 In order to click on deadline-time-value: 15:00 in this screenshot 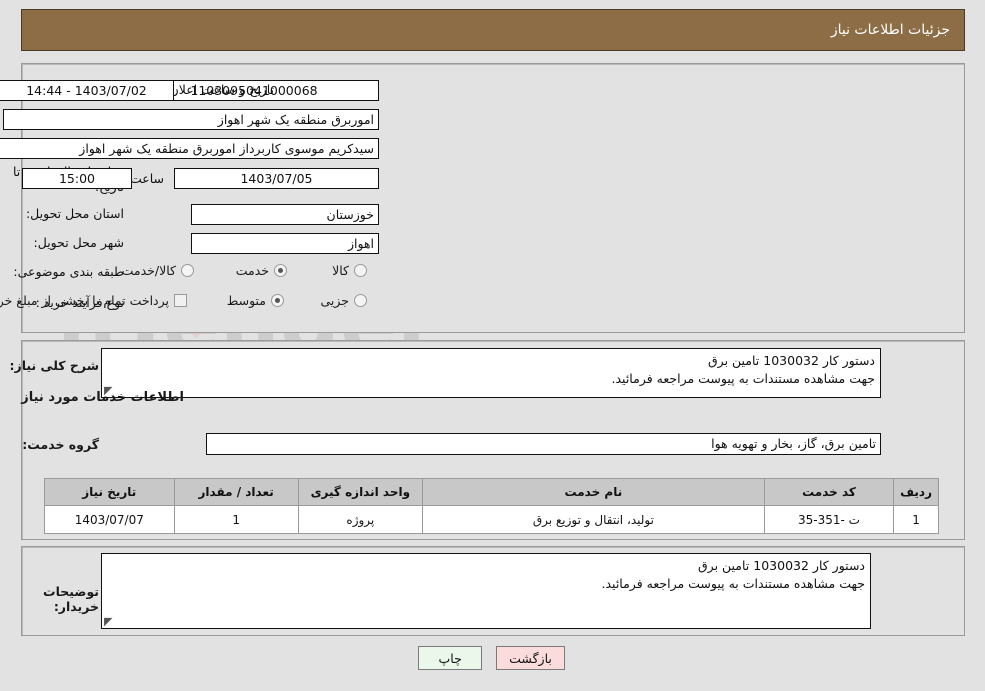, I will do `click(78, 178)`.